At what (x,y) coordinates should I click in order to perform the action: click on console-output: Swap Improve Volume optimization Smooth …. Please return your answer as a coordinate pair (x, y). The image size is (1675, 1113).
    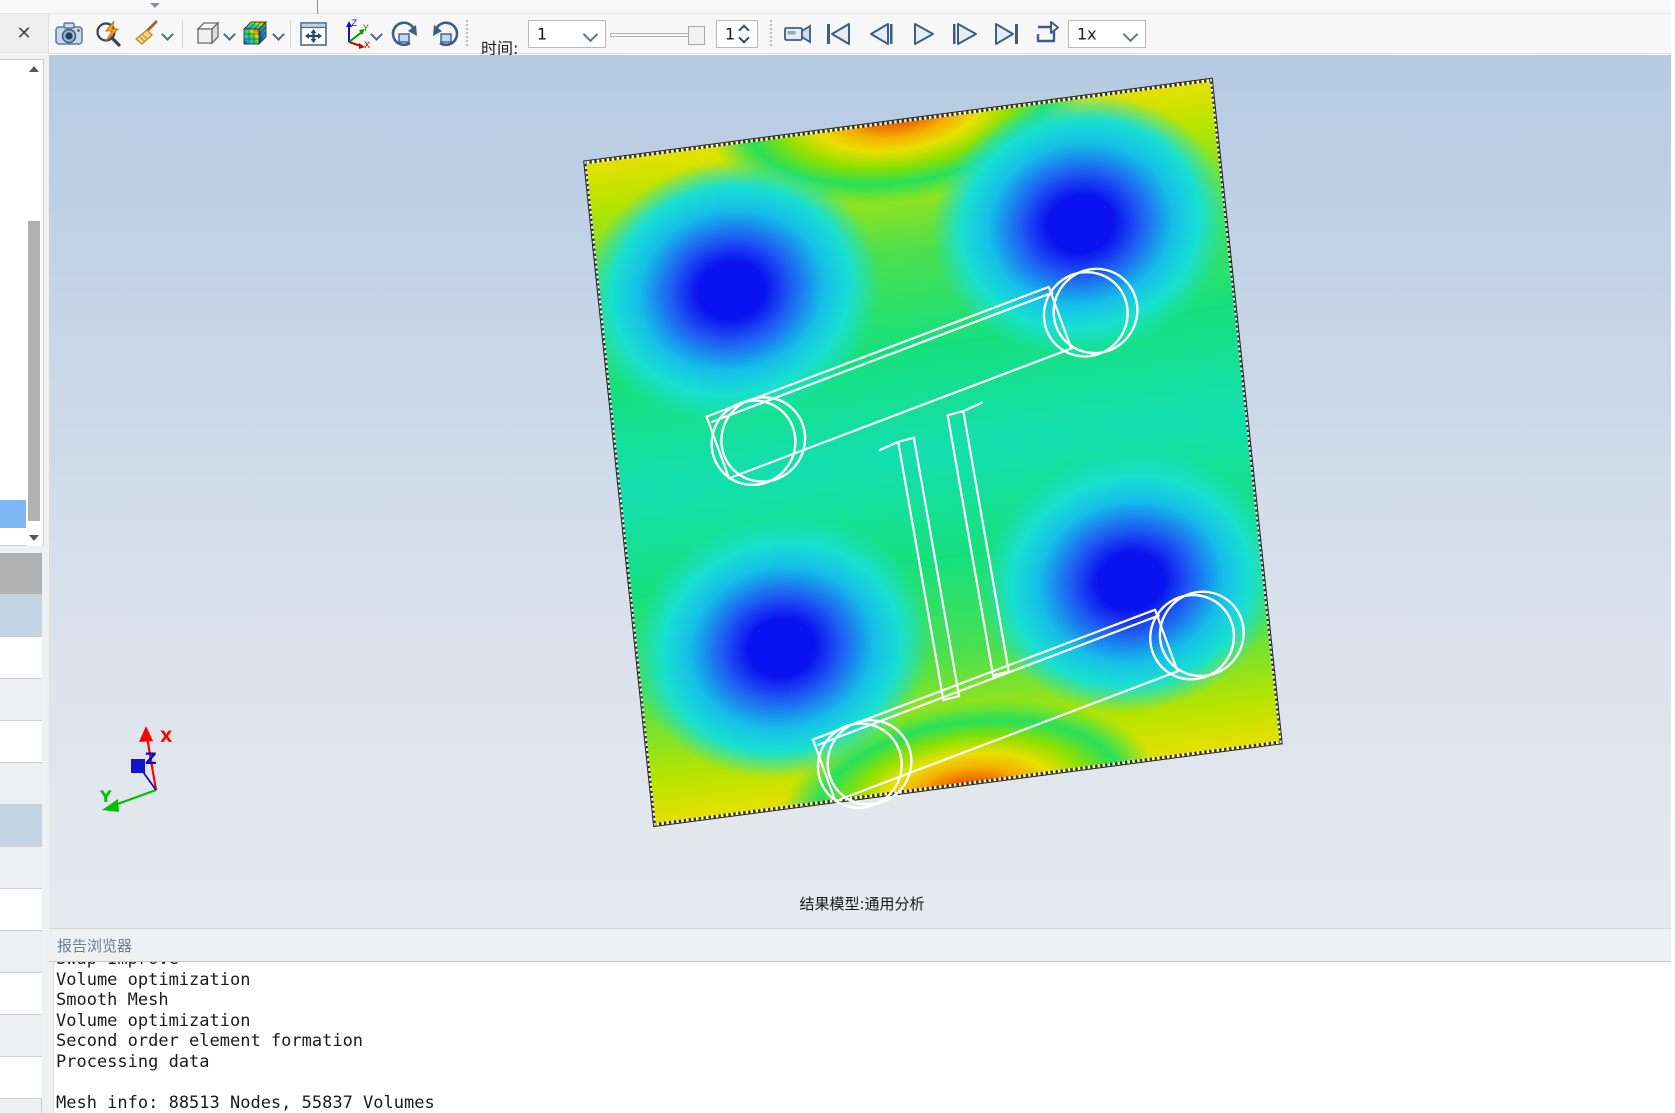
    Looking at the image, I should click on (862, 1037).